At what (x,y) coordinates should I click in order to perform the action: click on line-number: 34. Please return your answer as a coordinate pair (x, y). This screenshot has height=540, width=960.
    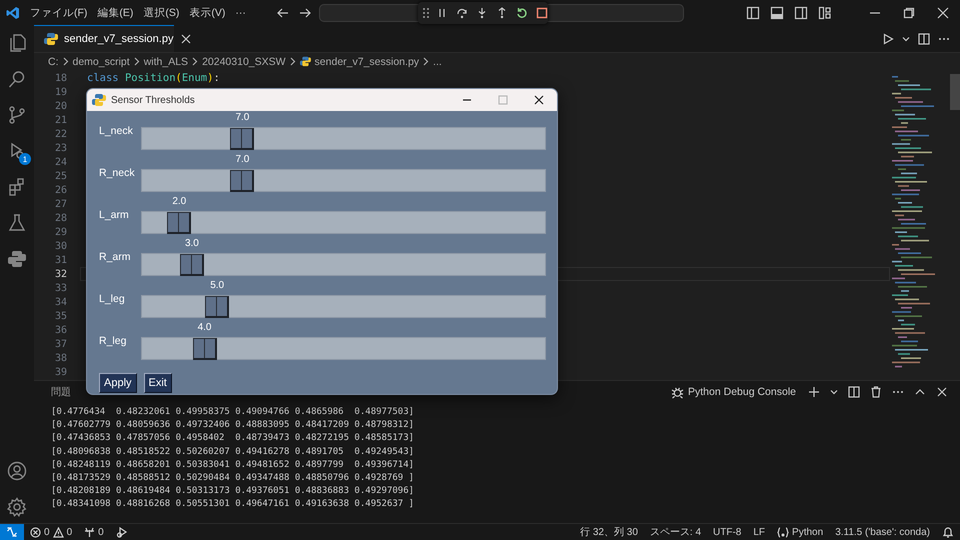
    Looking at the image, I should click on (61, 302).